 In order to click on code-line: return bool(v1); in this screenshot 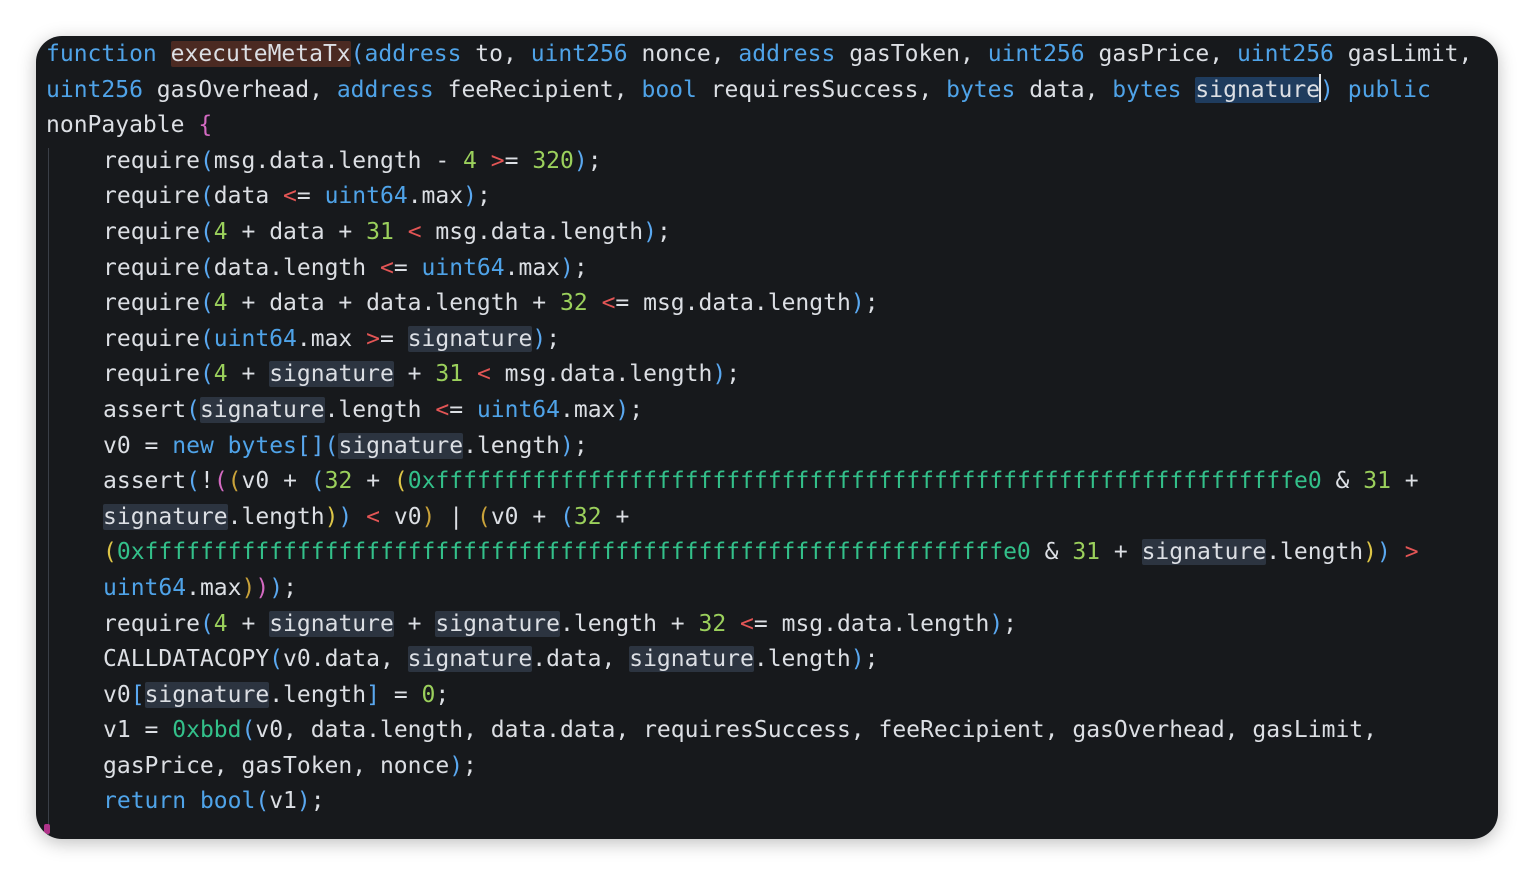, I will do `click(759, 802)`.